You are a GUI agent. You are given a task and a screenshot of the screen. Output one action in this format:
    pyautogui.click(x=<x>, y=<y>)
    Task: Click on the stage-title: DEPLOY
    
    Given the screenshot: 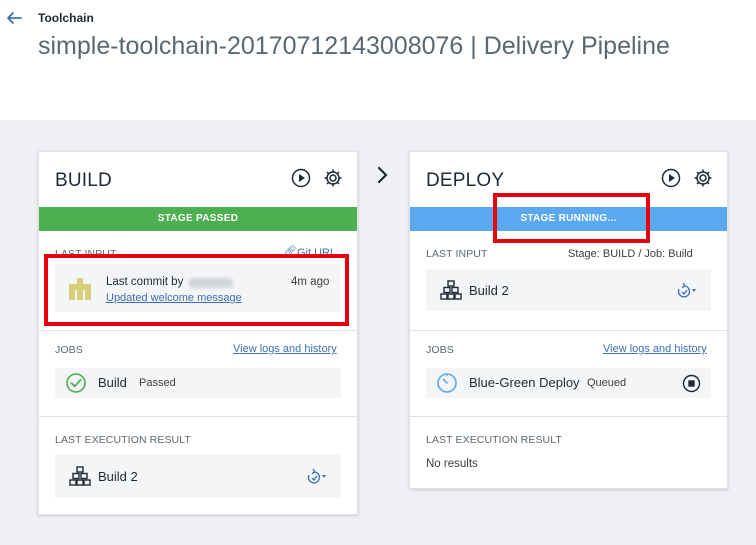 What is the action you would take?
    pyautogui.click(x=465, y=180)
    